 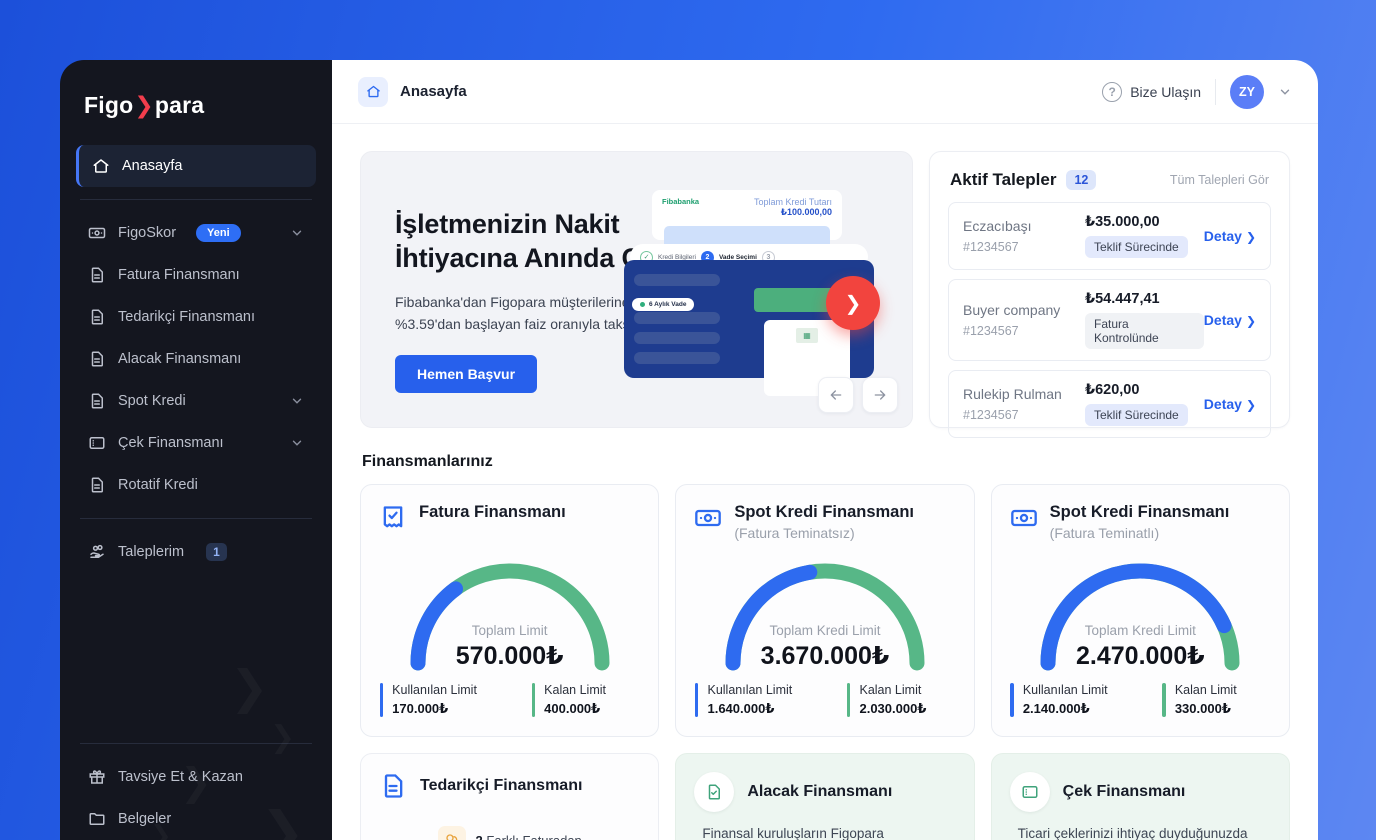 I want to click on sidebar-item-figoskor: FigoSkor Yeni, so click(x=196, y=233).